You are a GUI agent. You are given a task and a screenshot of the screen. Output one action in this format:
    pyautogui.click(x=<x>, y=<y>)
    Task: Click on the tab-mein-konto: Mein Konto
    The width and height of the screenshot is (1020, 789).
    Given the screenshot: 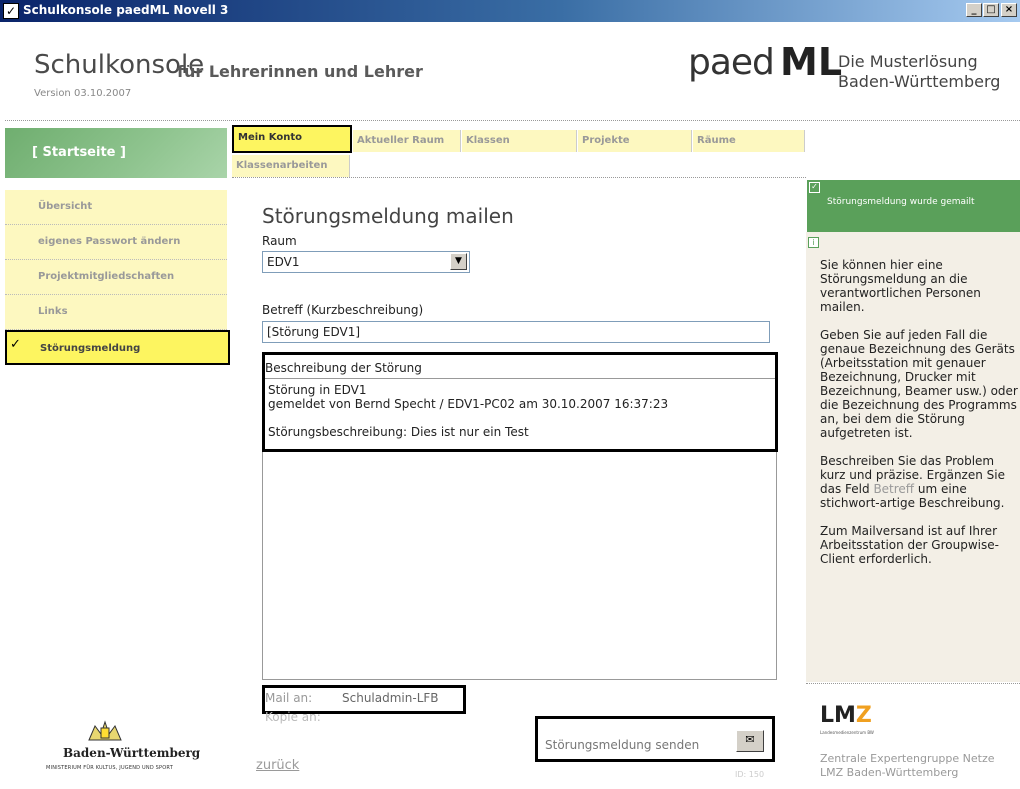 What is the action you would take?
    pyautogui.click(x=292, y=139)
    